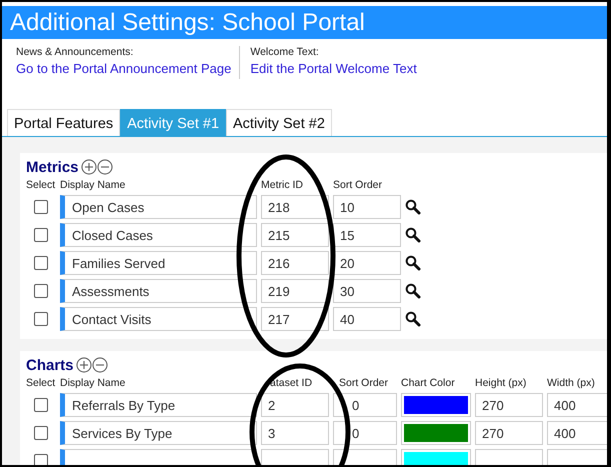  What do you see at coordinates (291, 383) in the screenshot?
I see `column-header: ataset ID` at bounding box center [291, 383].